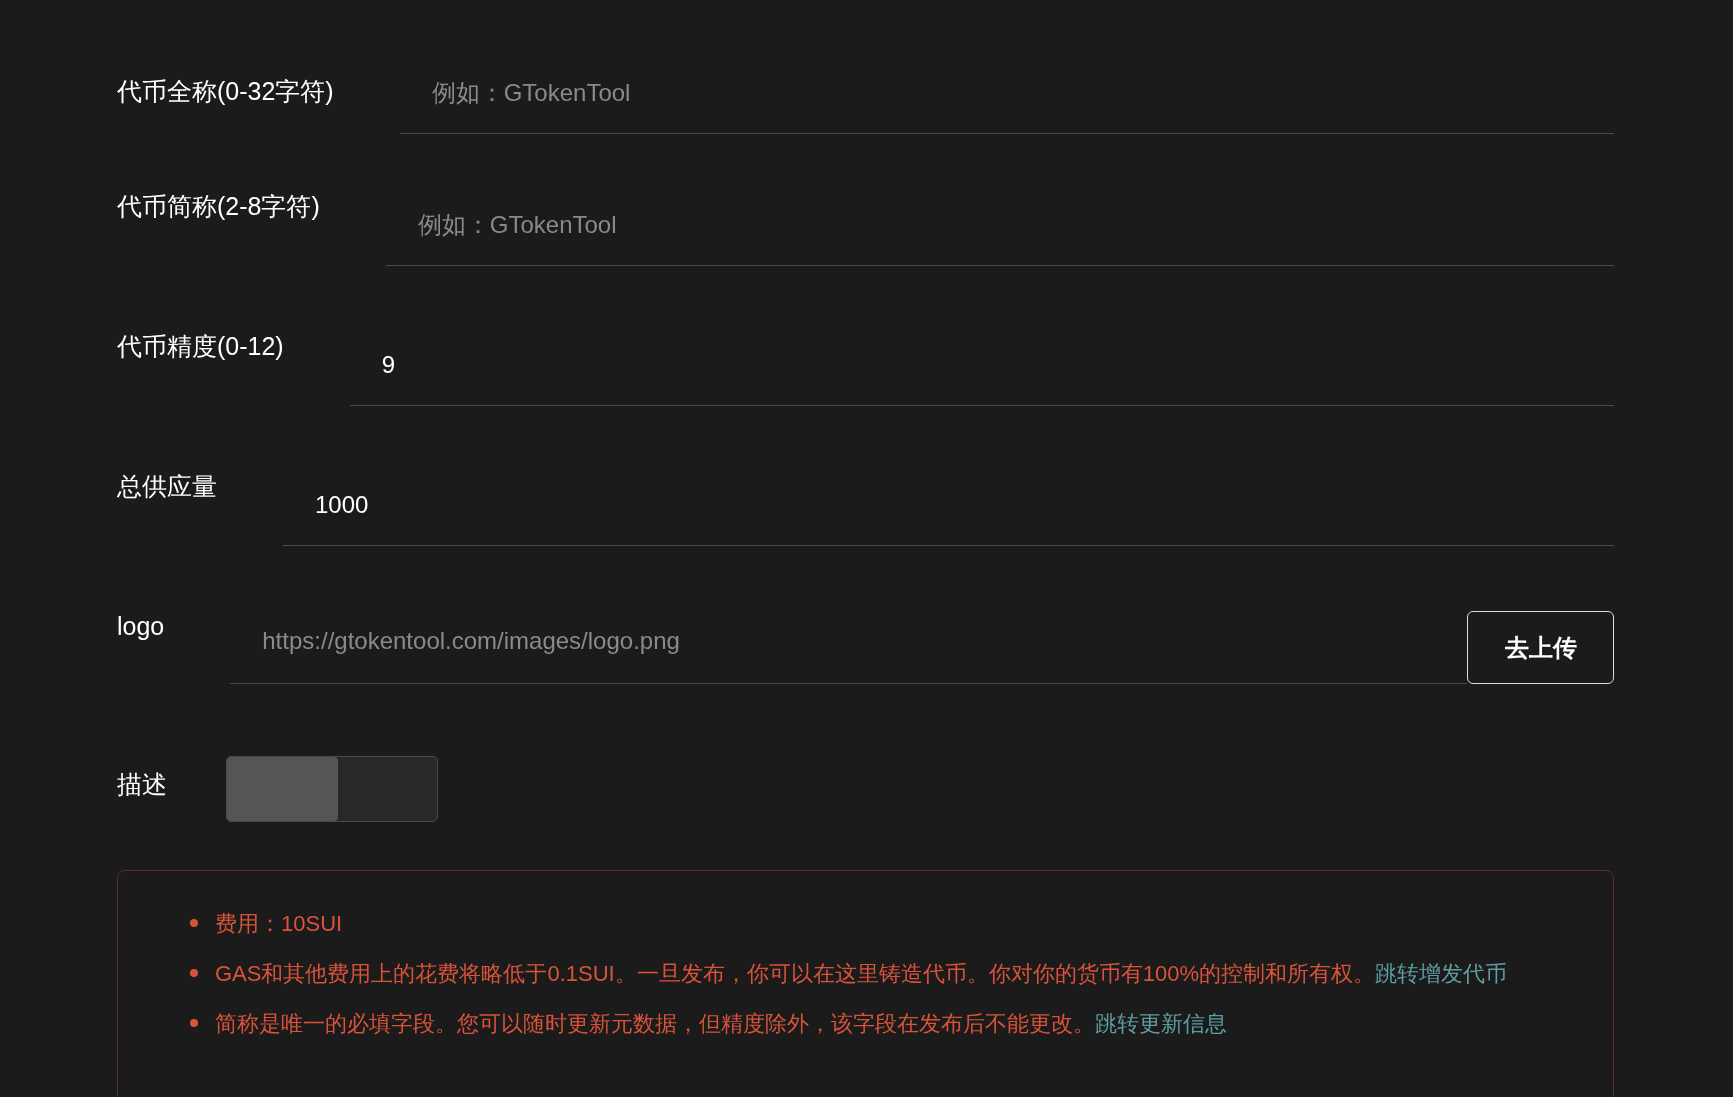 The image size is (1733, 1097). Describe the element at coordinates (848, 644) in the screenshot. I see `input-field: https://gtokentool.com/images/logo.png` at that location.